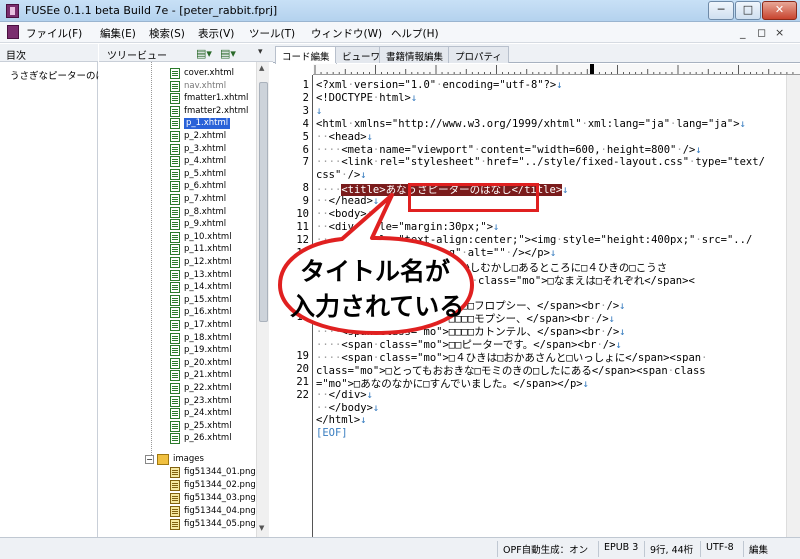  What do you see at coordinates (415, 33) in the screenshot?
I see `menu-help: ヘルプ(H)` at bounding box center [415, 33].